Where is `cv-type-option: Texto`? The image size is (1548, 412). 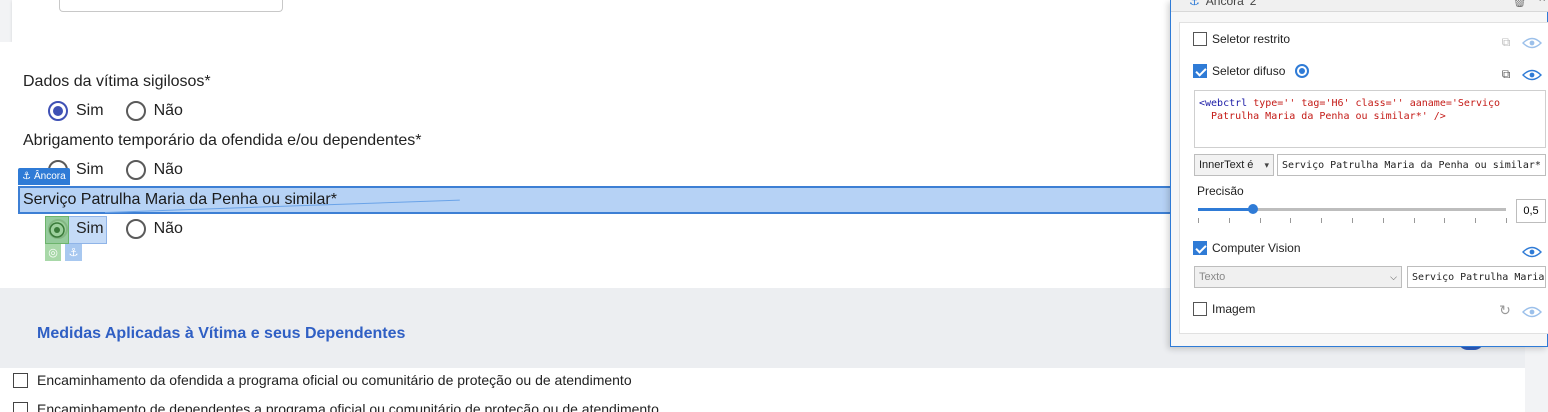 cv-type-option: Texto is located at coordinates (1212, 277).